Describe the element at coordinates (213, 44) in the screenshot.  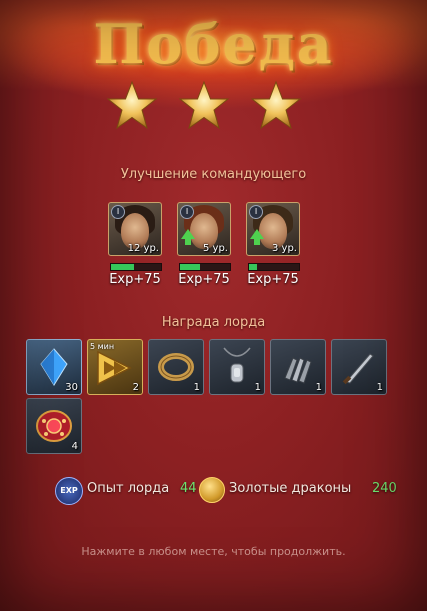
I see `victory-title: Победа` at that location.